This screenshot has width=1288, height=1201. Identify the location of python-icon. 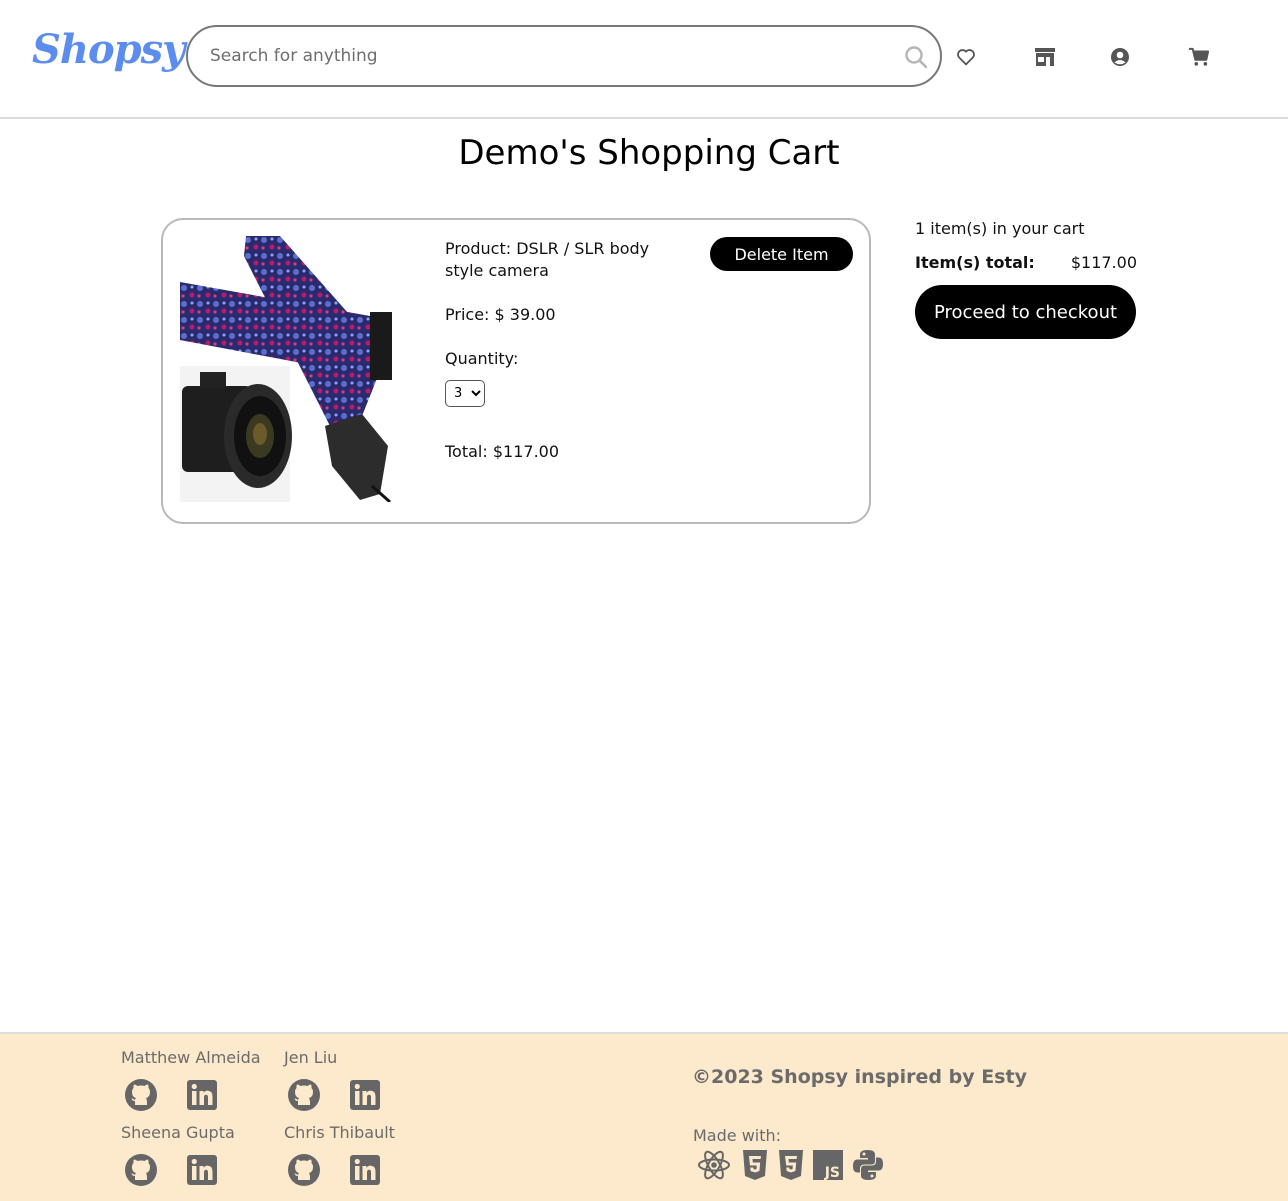
(869, 1165).